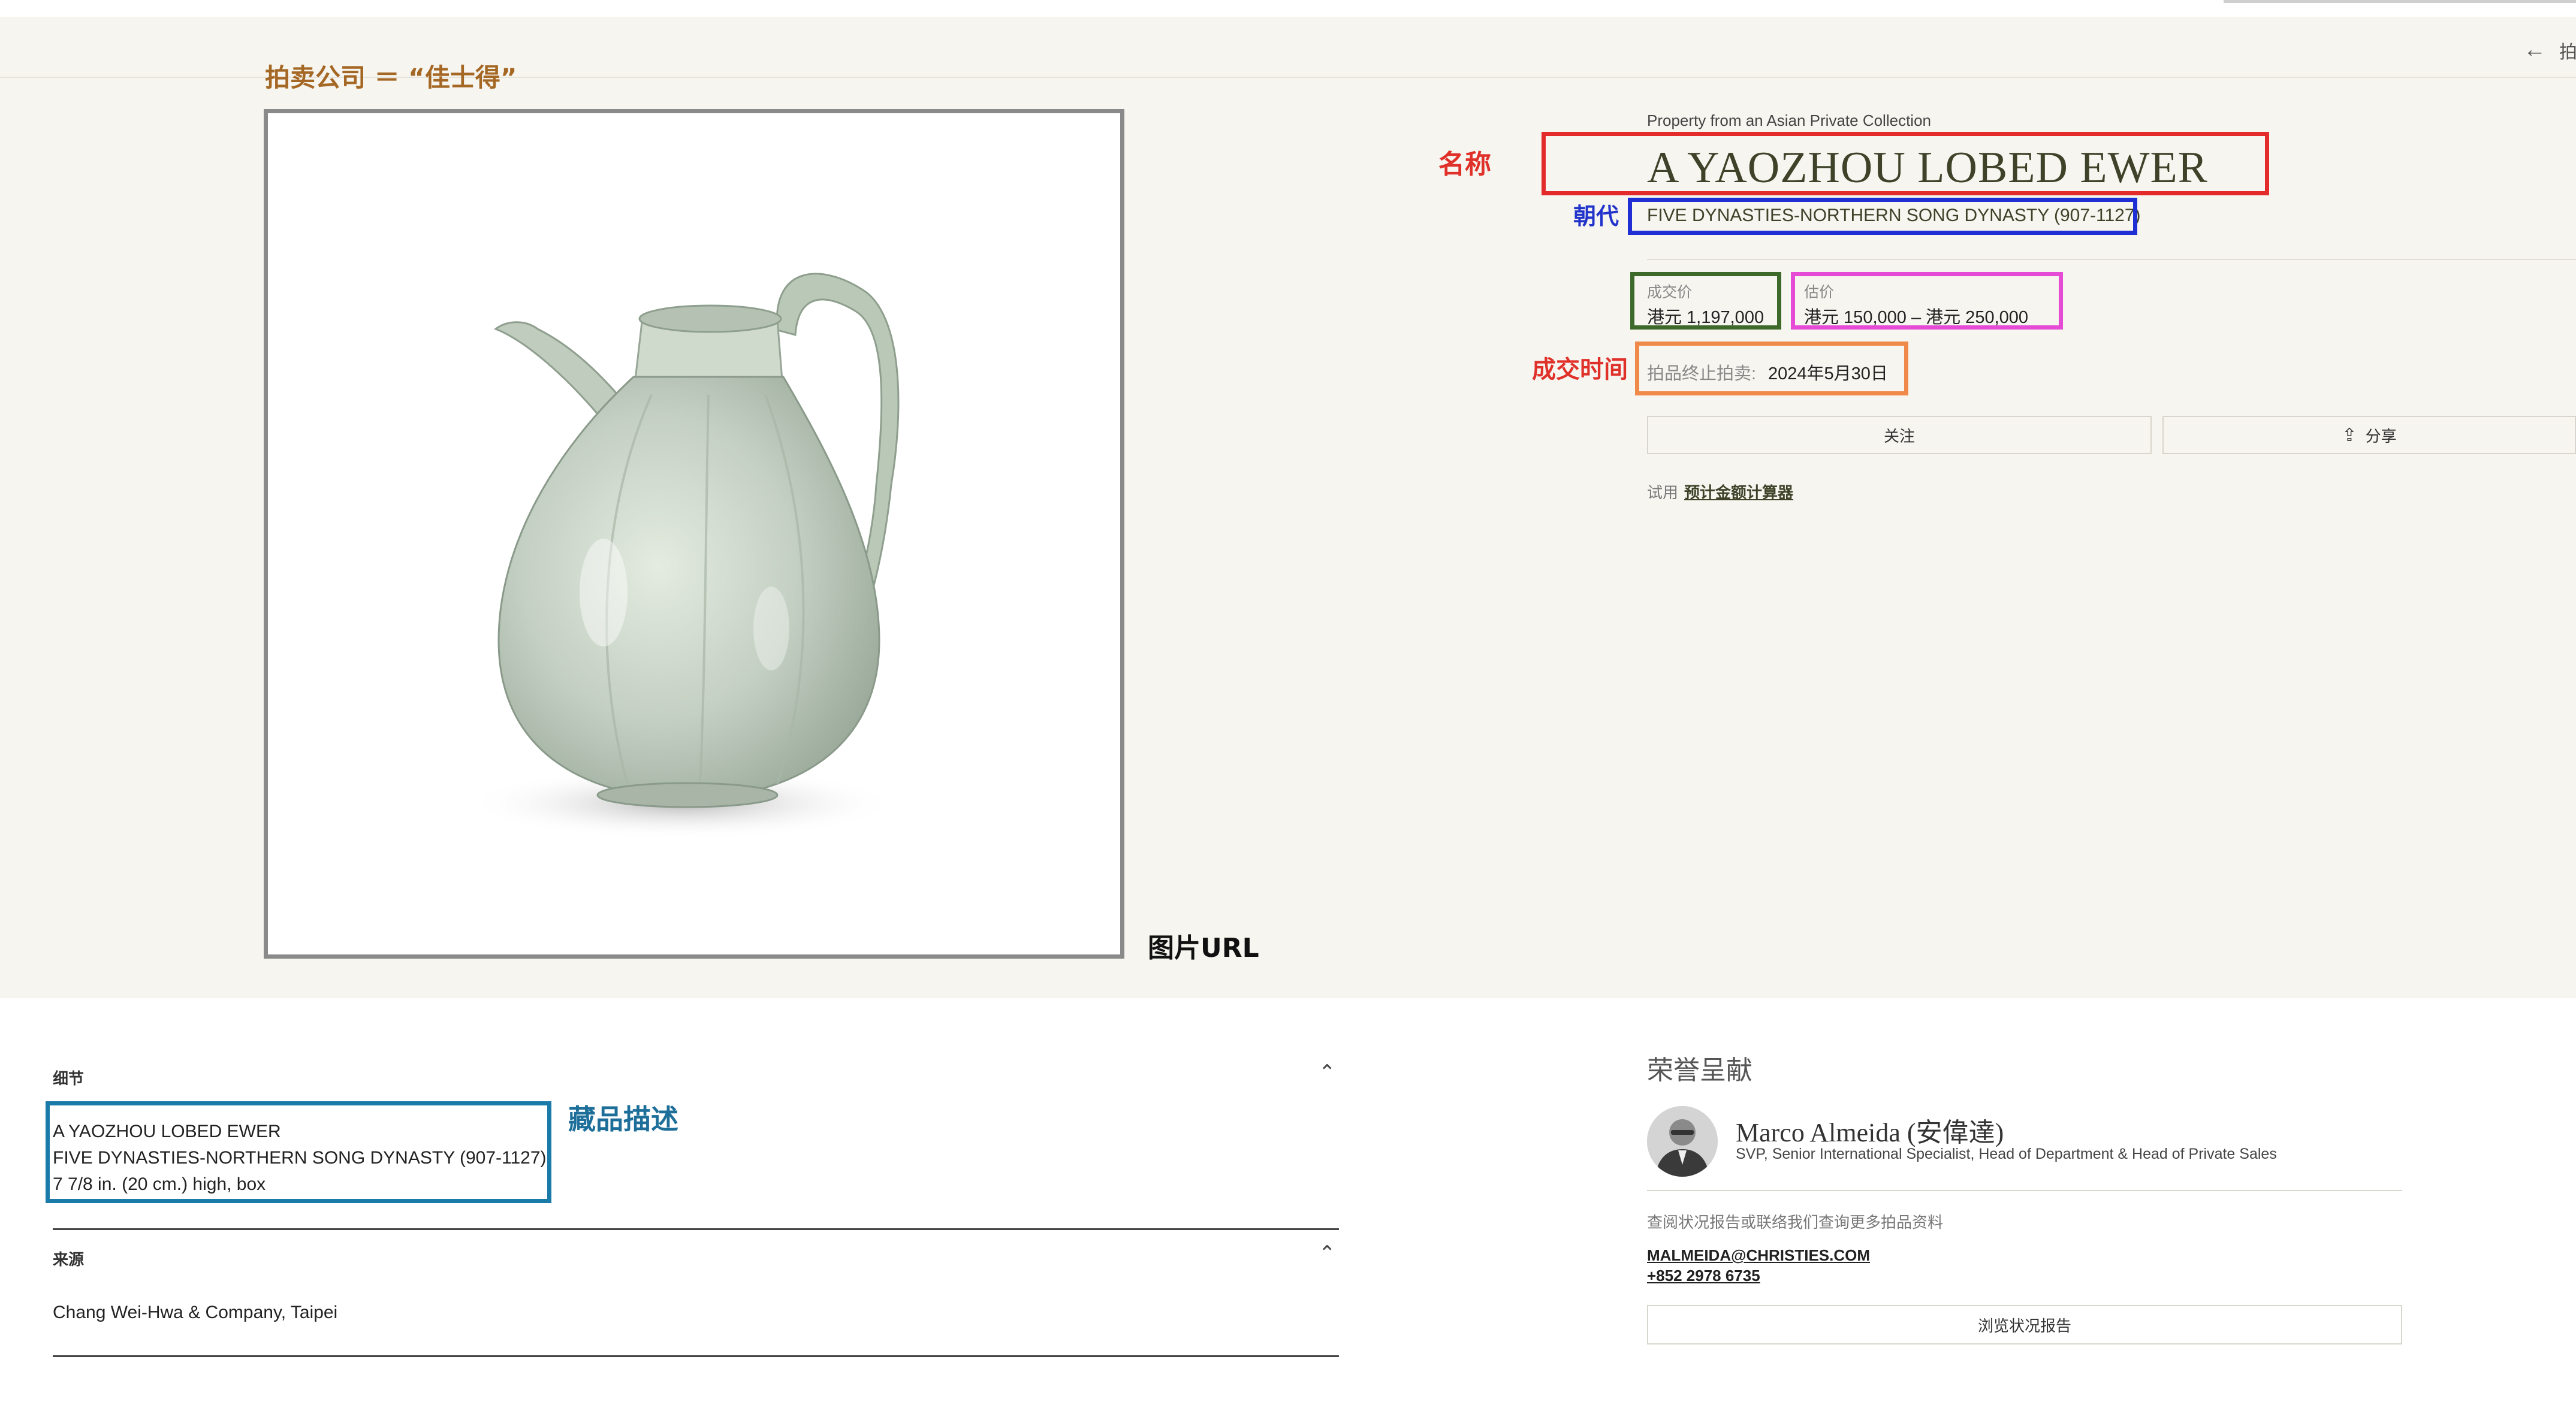 The image size is (2576, 1408). I want to click on condition-report-button: 浏览状况报告, so click(2024, 1325).